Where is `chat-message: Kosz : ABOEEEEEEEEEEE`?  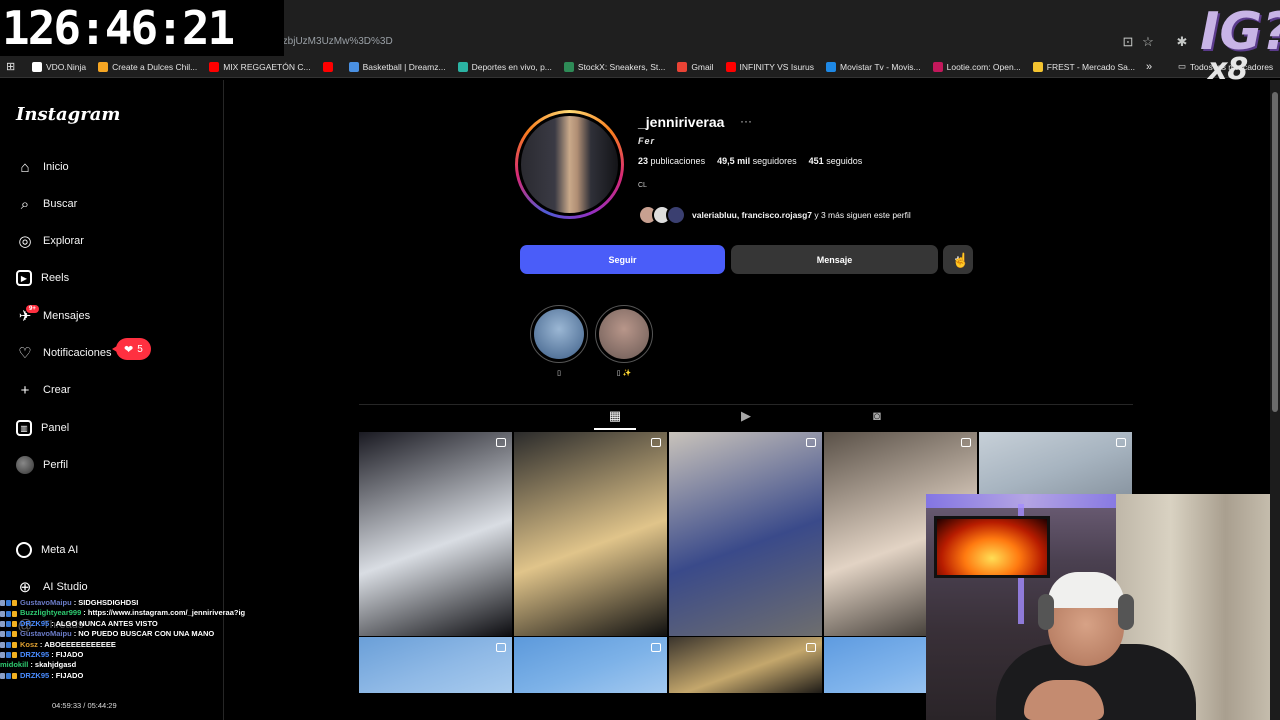 chat-message: Kosz : ABOEEEEEEEEEEE is located at coordinates (150, 645).